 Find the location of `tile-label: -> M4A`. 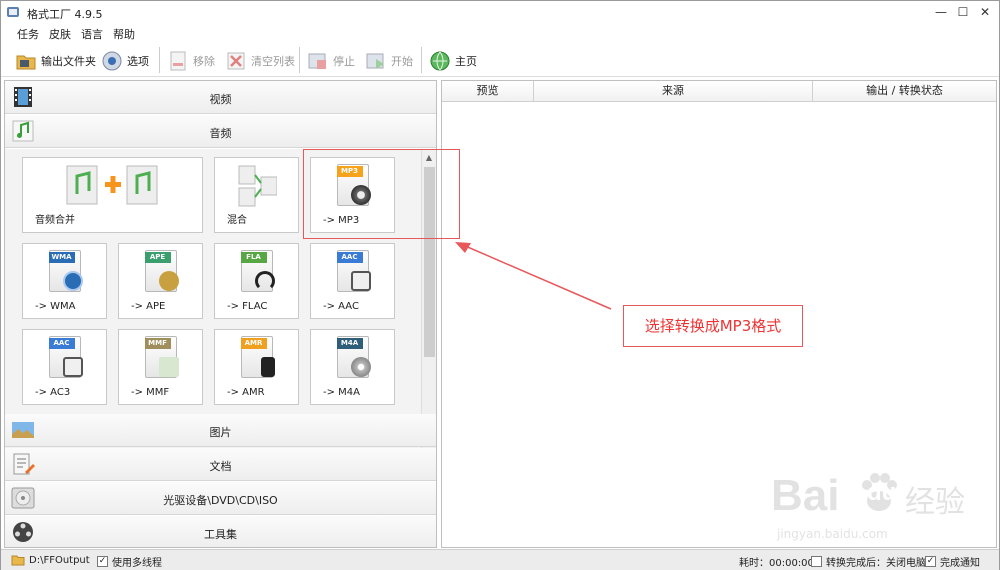

tile-label: -> M4A is located at coordinates (341, 392).